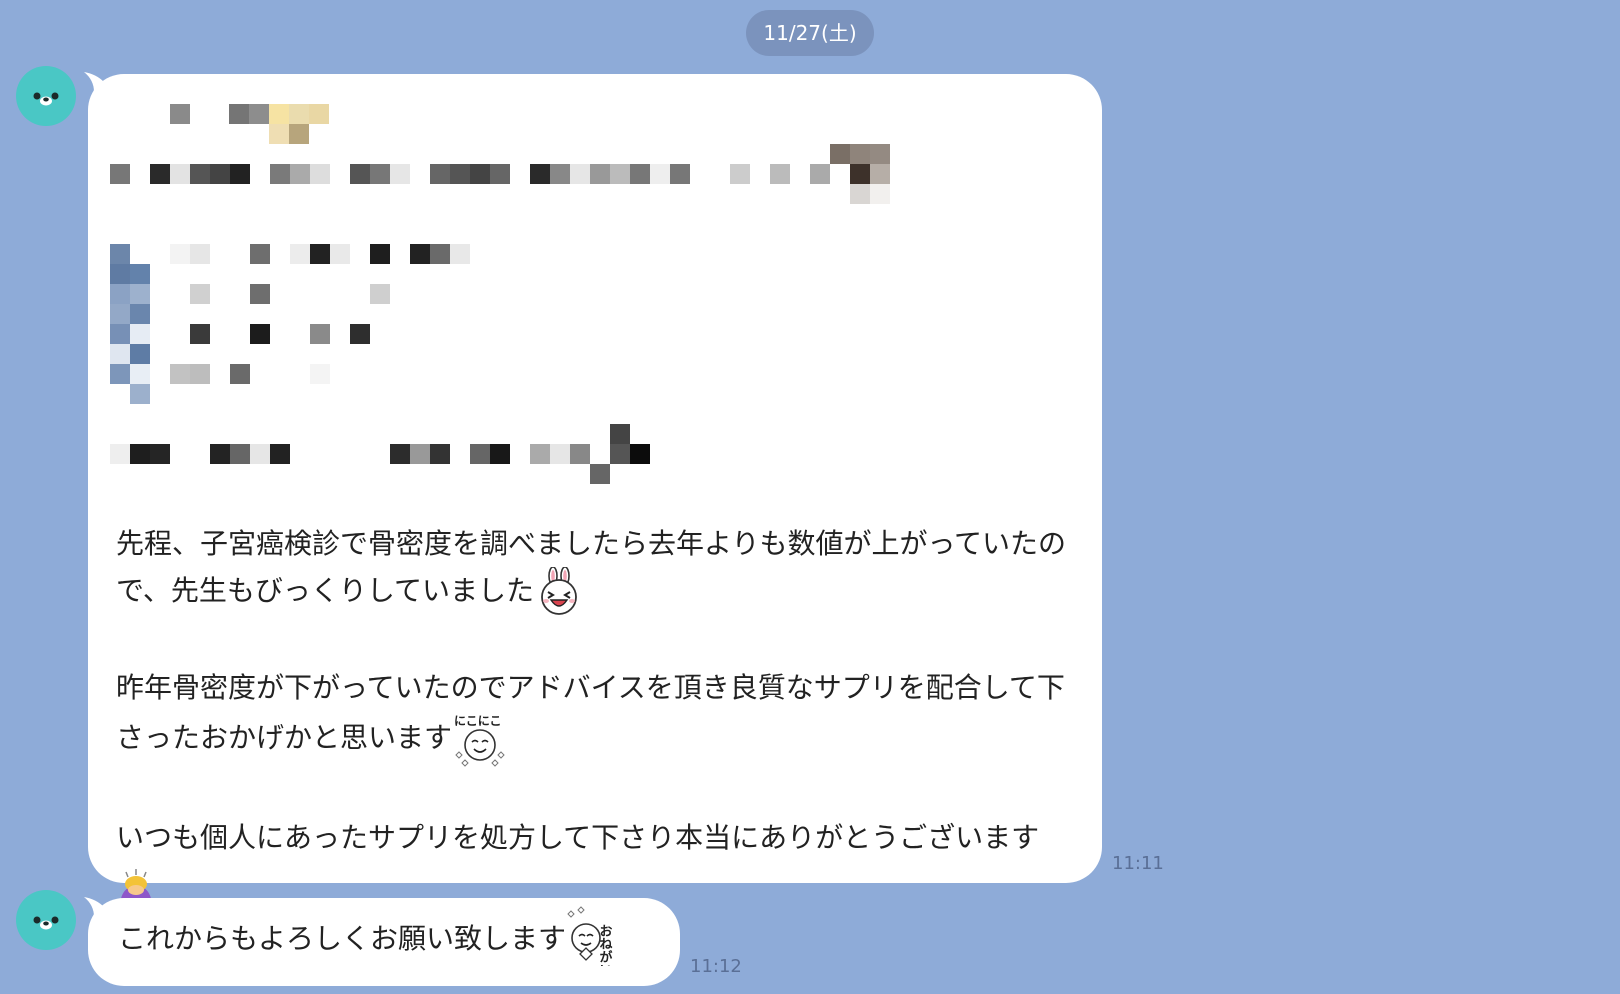  I want to click on bunny-laughing-sticker-icon, so click(559, 591).